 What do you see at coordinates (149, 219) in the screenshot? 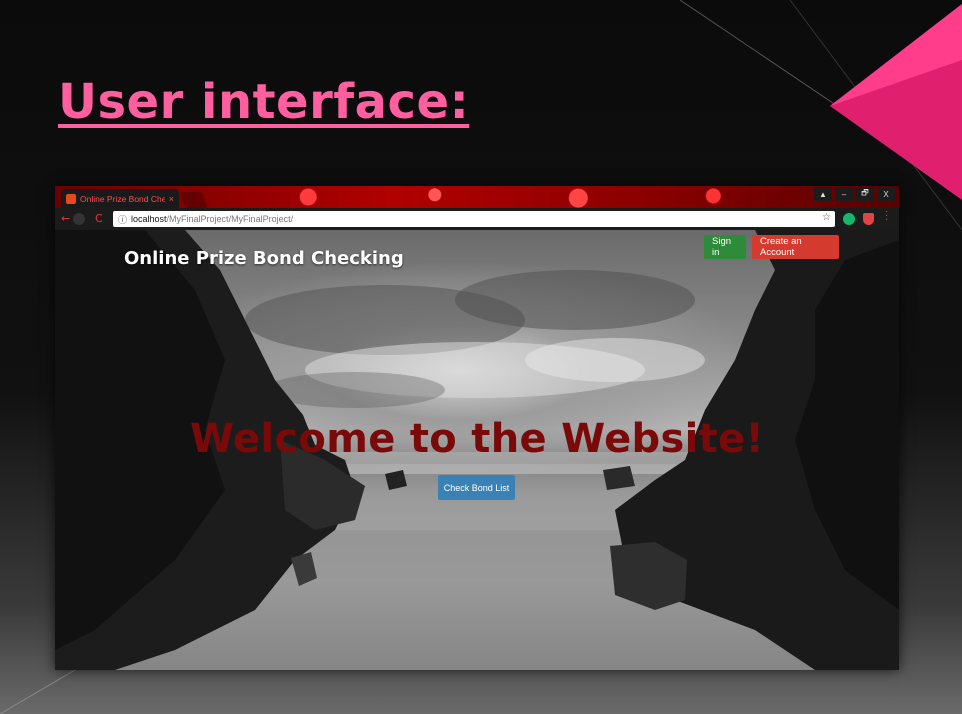
I see `url-host: localhost` at bounding box center [149, 219].